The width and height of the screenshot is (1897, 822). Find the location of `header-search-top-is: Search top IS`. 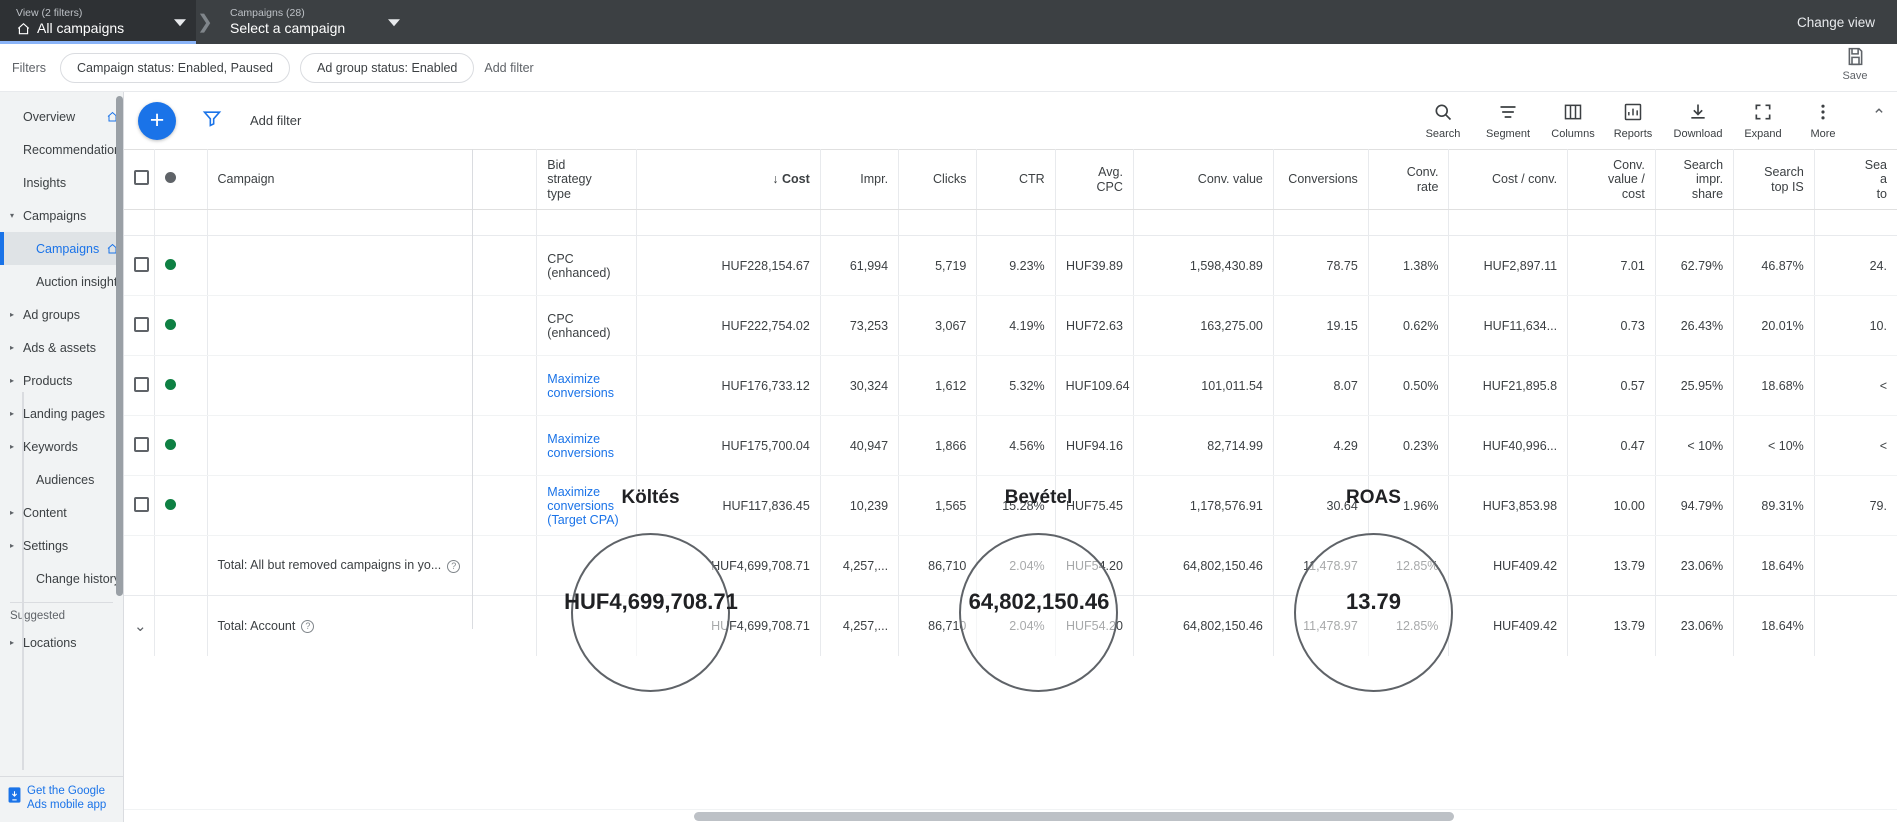

header-search-top-is: Search top IS is located at coordinates (1774, 179).